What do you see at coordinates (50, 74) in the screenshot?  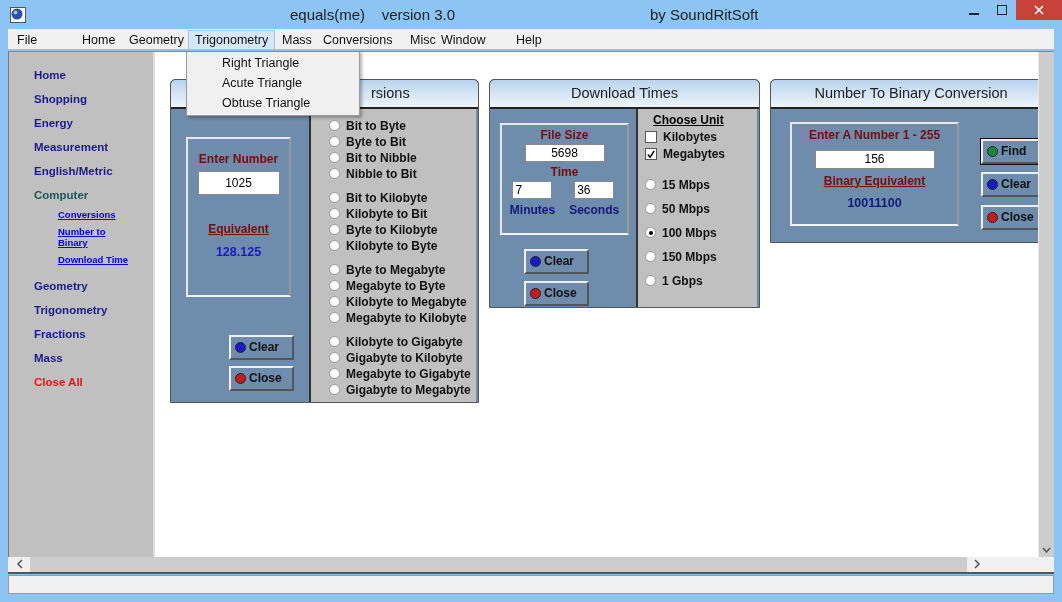 I see `sidebar-item: Home` at bounding box center [50, 74].